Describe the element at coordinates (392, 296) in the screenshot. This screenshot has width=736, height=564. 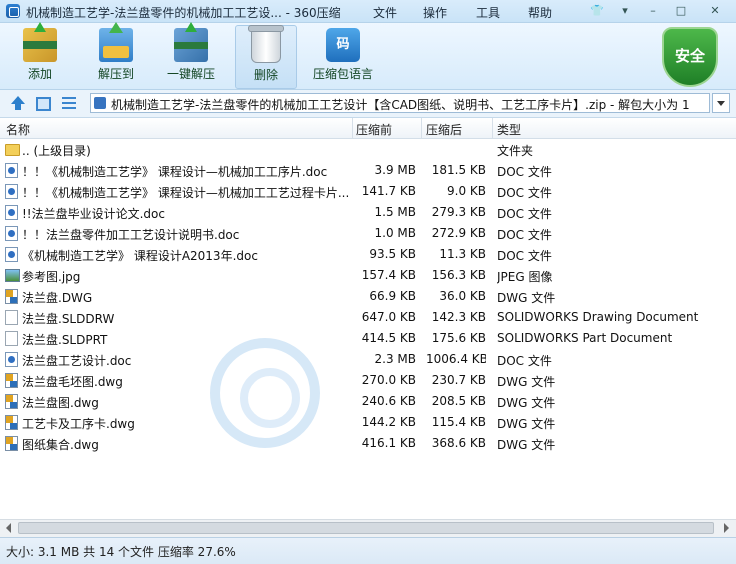
I see `file-size: 66.9 KB` at that location.